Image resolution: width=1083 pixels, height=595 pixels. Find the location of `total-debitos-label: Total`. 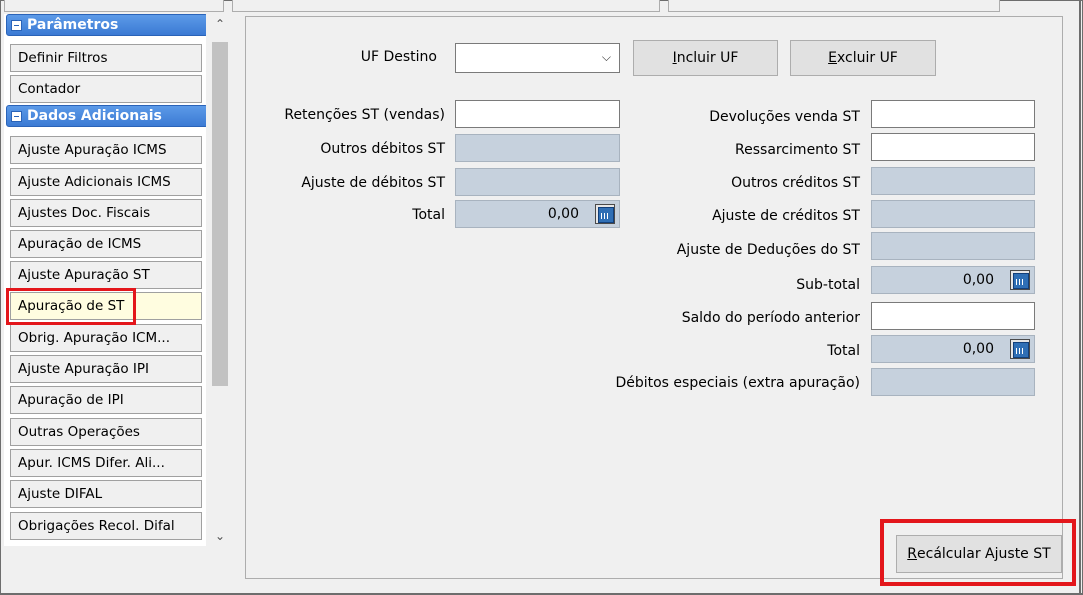

total-debitos-label: Total is located at coordinates (428, 215).